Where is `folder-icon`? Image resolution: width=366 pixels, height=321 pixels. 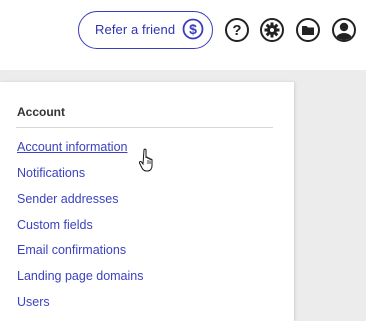
folder-icon is located at coordinates (308, 30).